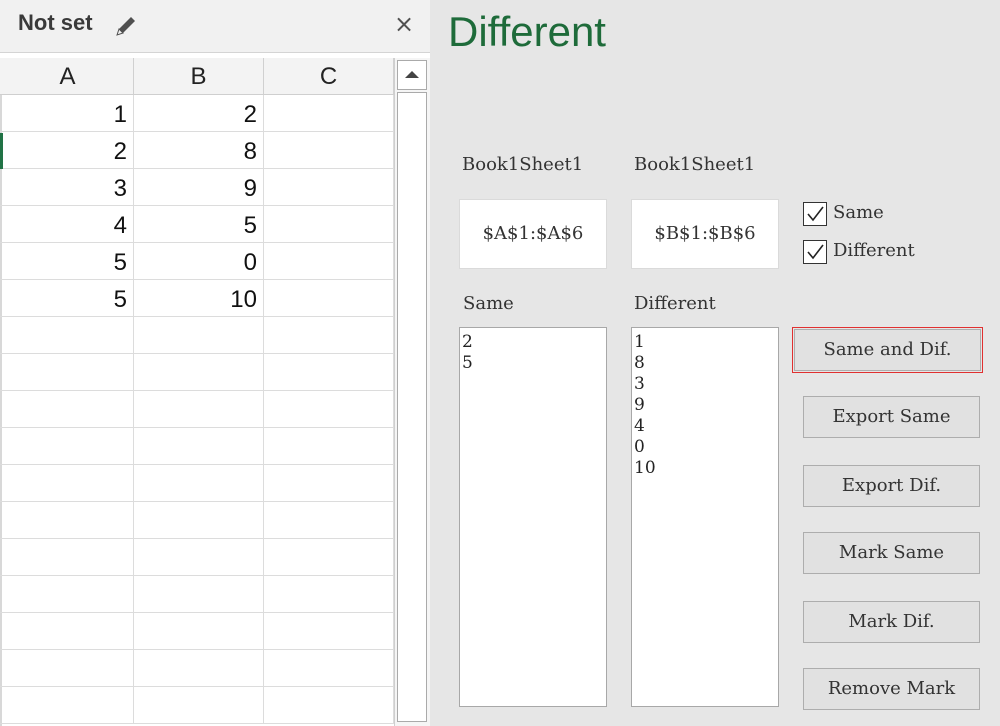 The height and width of the screenshot is (726, 1000). I want to click on list-item: 10, so click(705, 468).